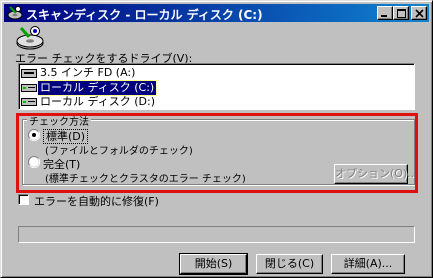  Describe the element at coordinates (88, 72) in the screenshot. I see `drive-item-label: 3.5 インチ FD (A:)` at that location.